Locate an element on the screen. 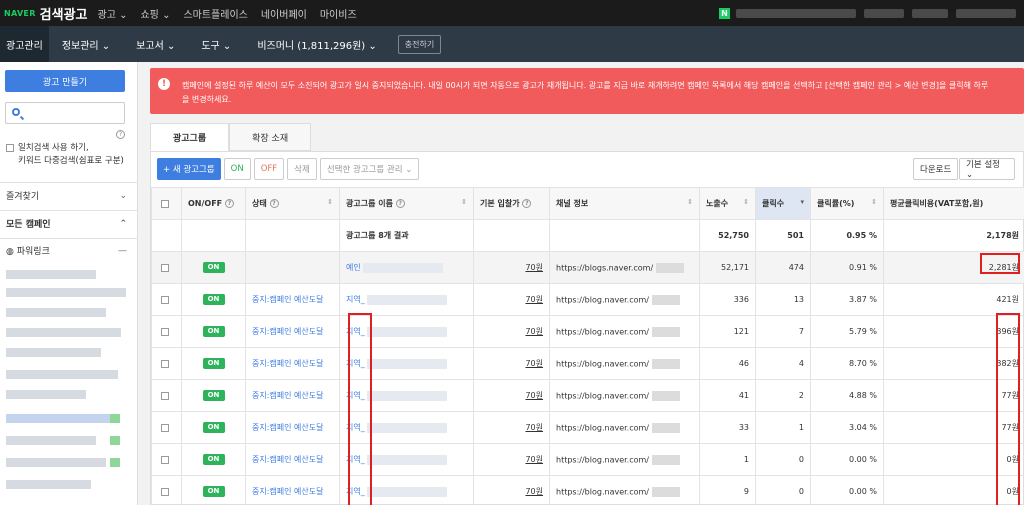  settings-dropdown: 기본 설정 ⌄ is located at coordinates (987, 169).